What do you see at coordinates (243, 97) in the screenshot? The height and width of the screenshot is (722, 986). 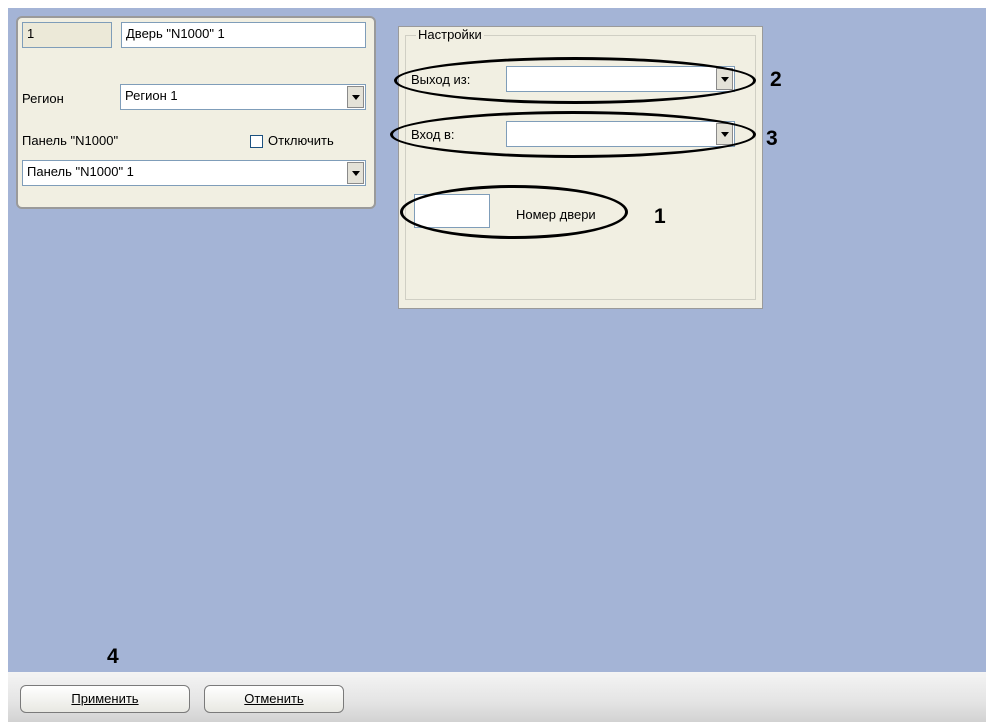 I see `region-select: Регион 1` at bounding box center [243, 97].